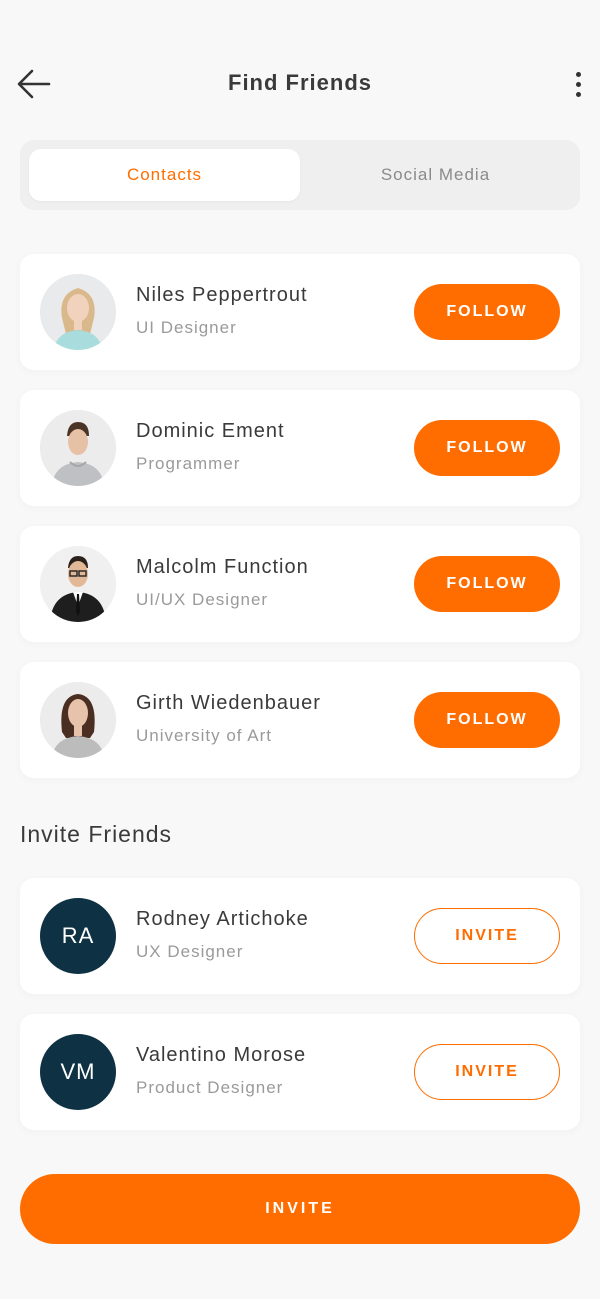  What do you see at coordinates (300, 1209) in the screenshot?
I see `invite-all-button: INVITE` at bounding box center [300, 1209].